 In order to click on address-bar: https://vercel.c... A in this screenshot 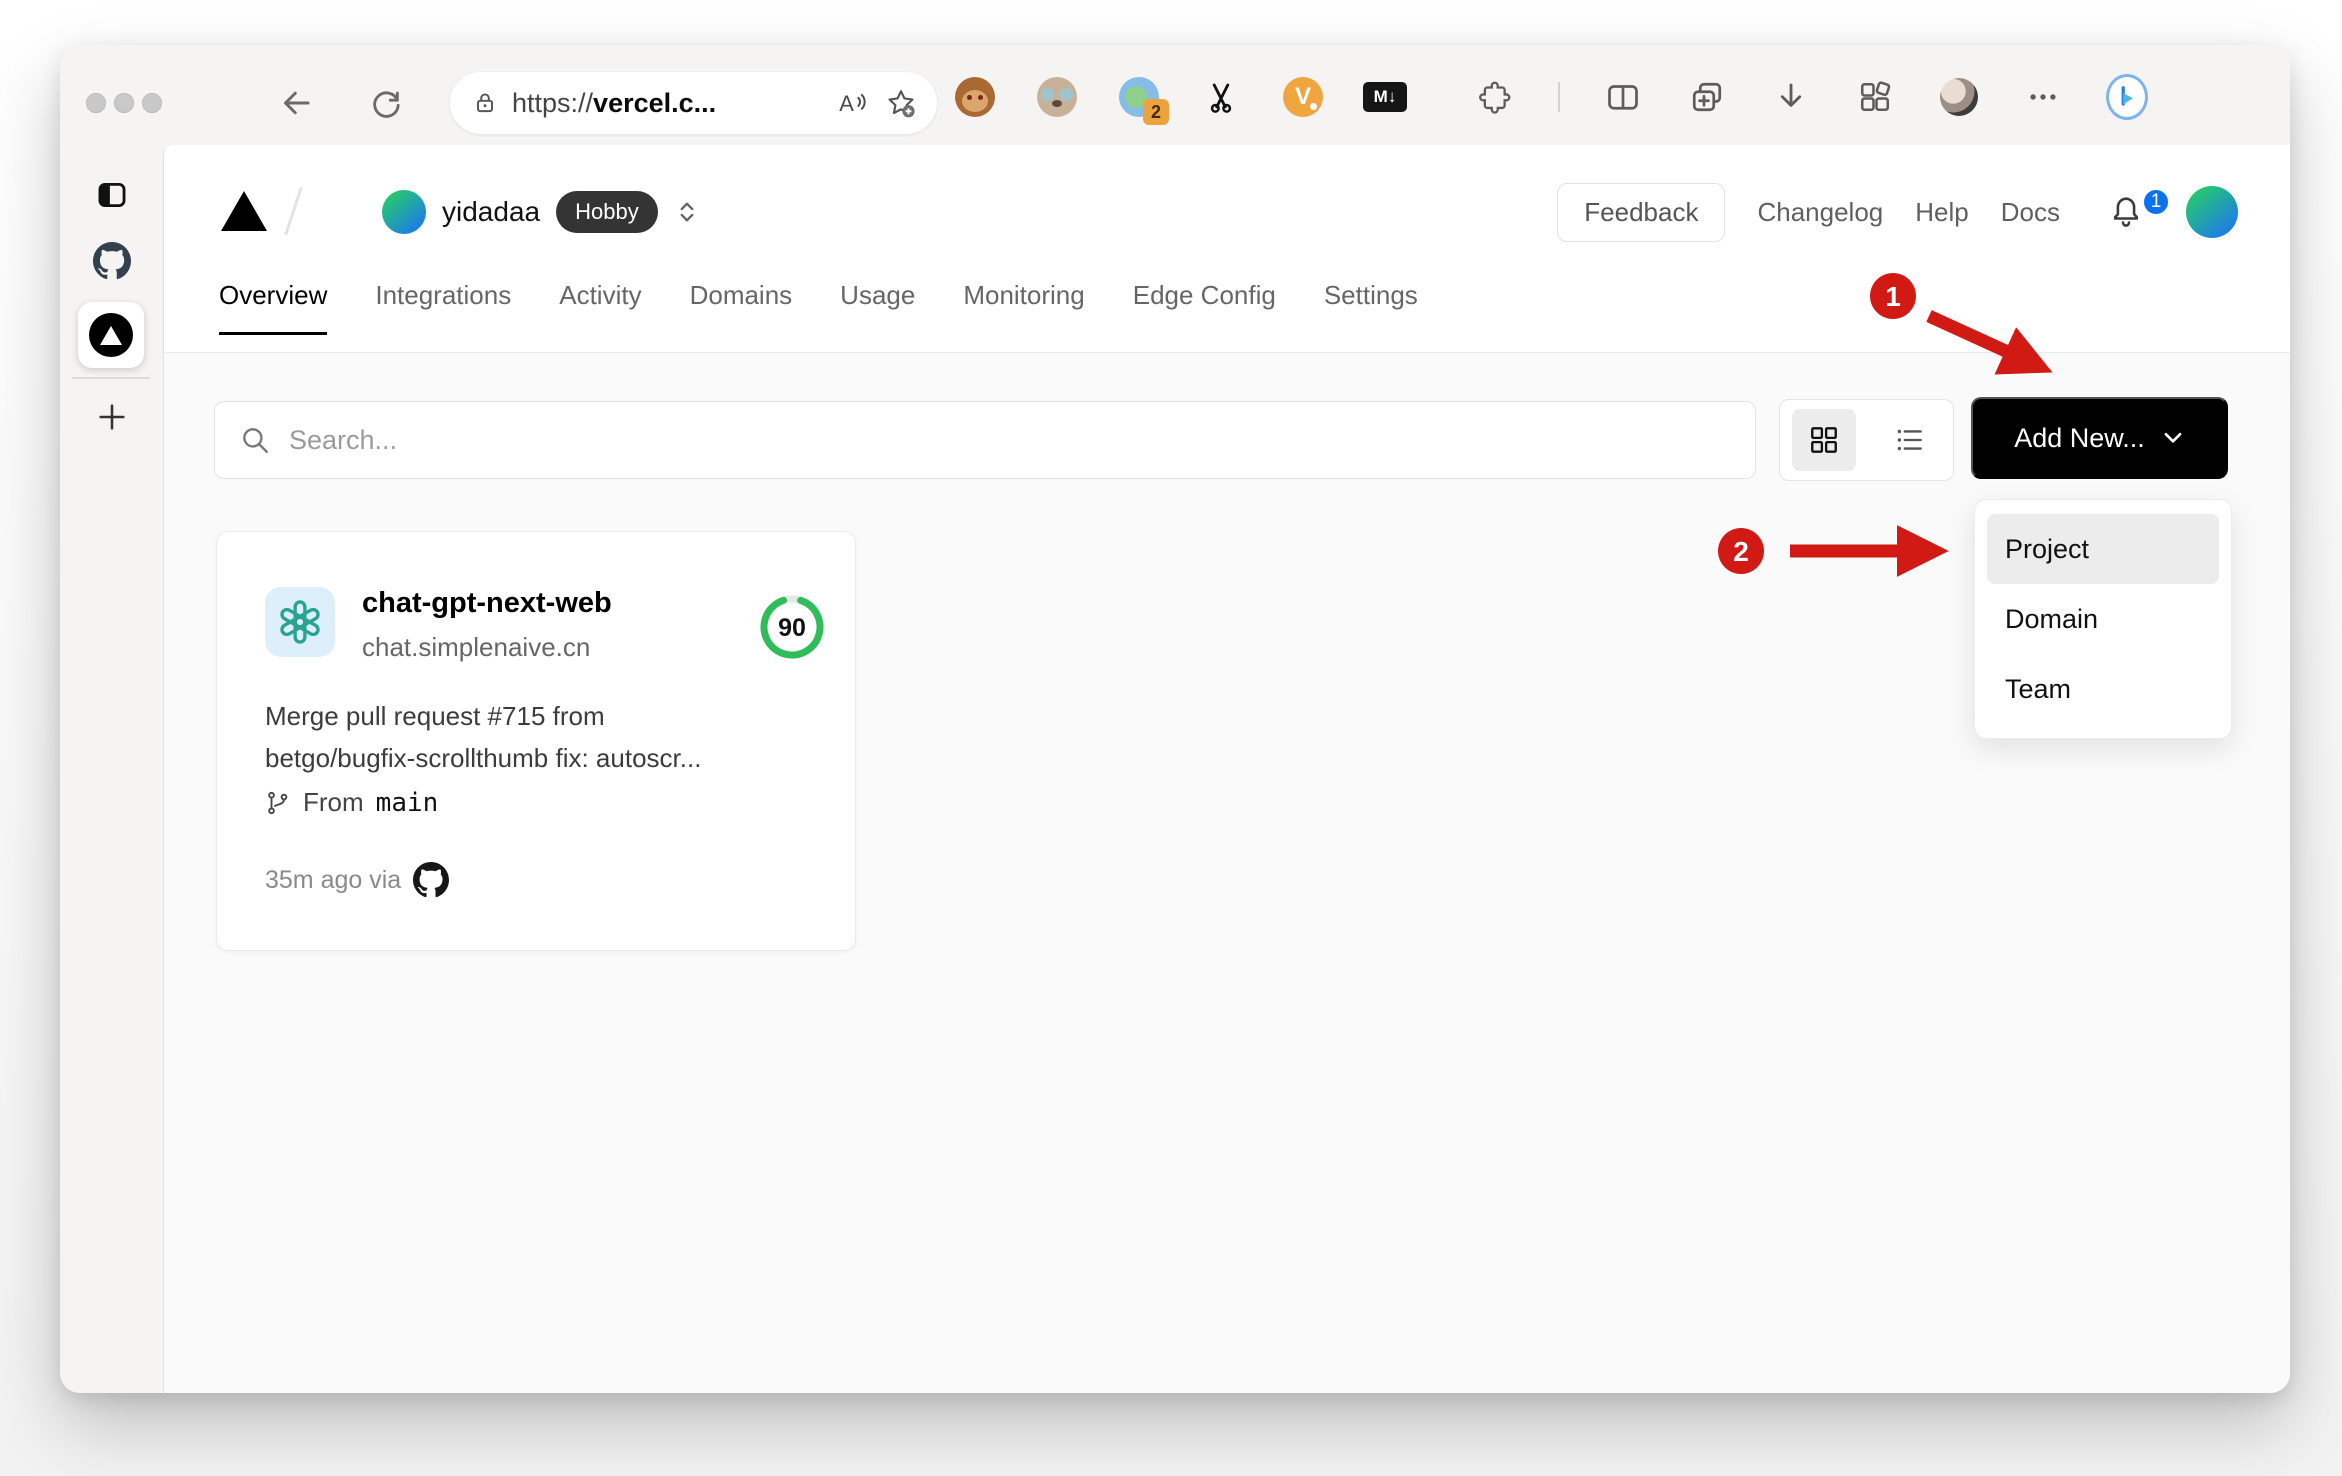, I will do `click(693, 103)`.